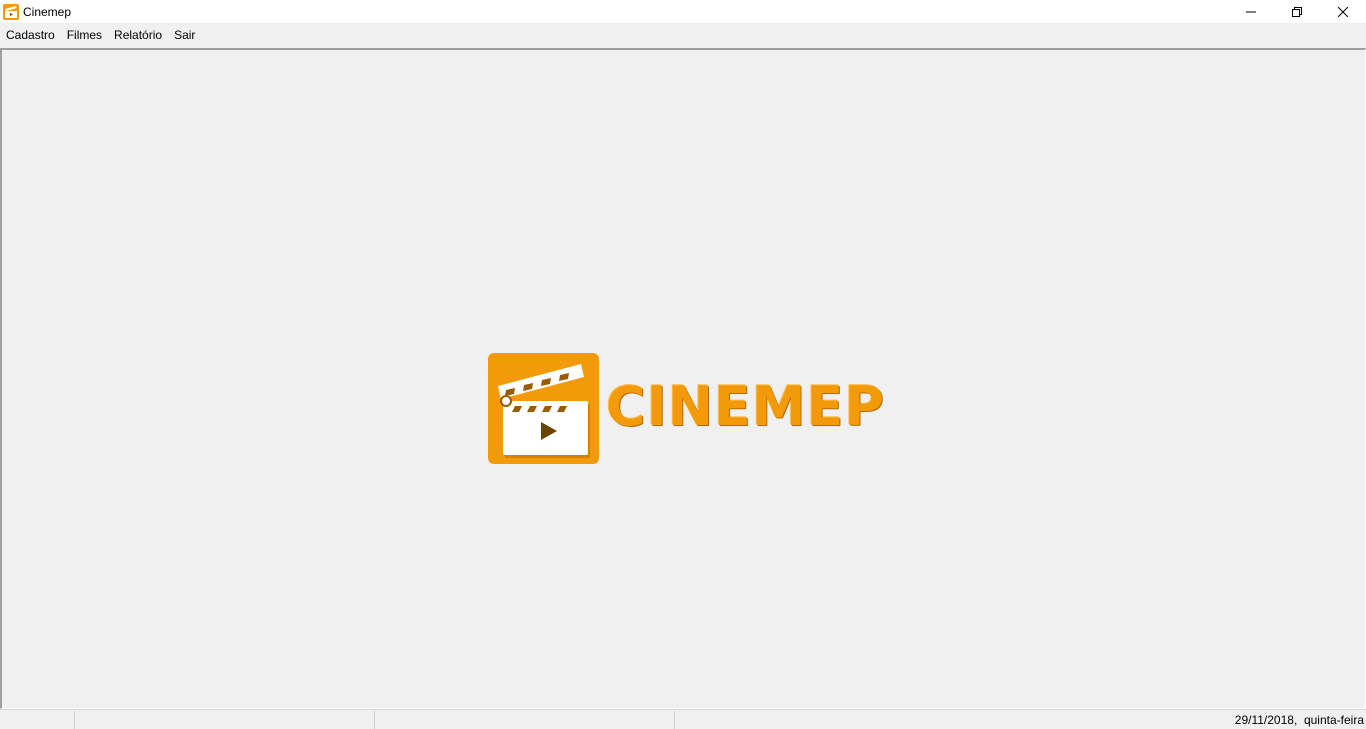 This screenshot has width=1366, height=729. Describe the element at coordinates (84, 35) in the screenshot. I see `menu-filmes: Filmes` at that location.